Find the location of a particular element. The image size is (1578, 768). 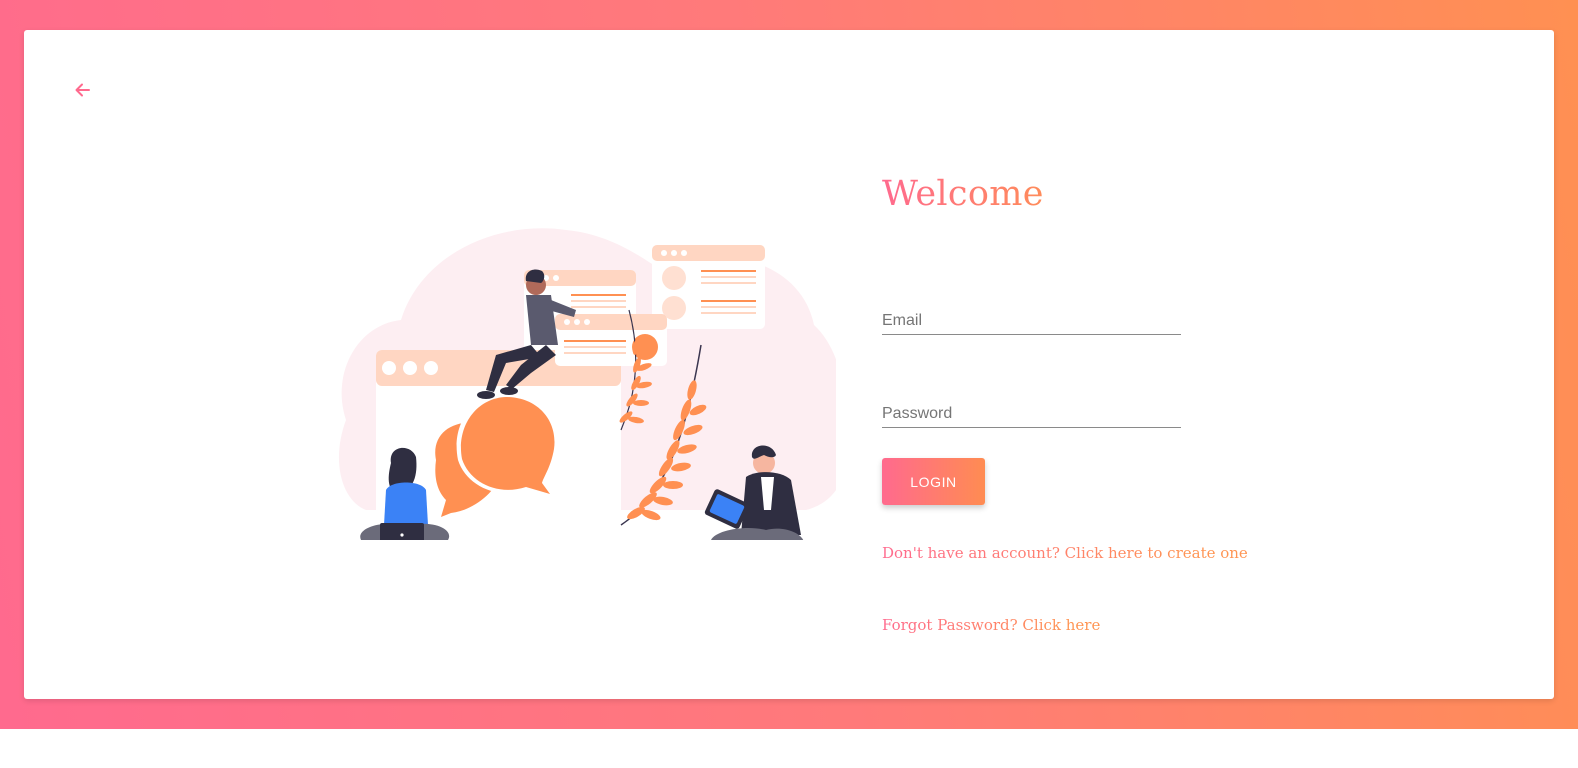

password-field is located at coordinates (1031, 412).